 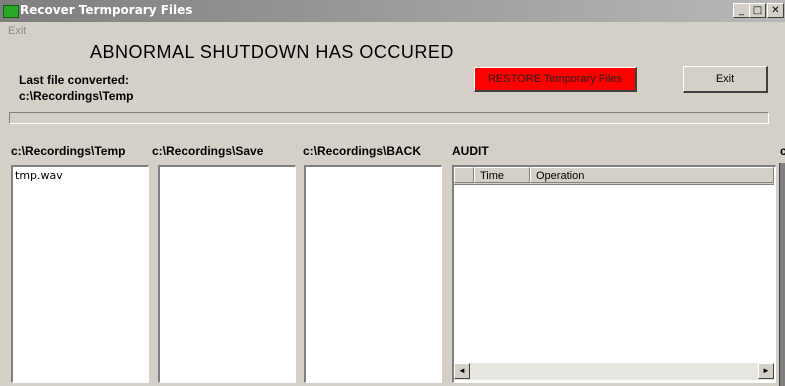 I want to click on column-header-blank, so click(x=464, y=175).